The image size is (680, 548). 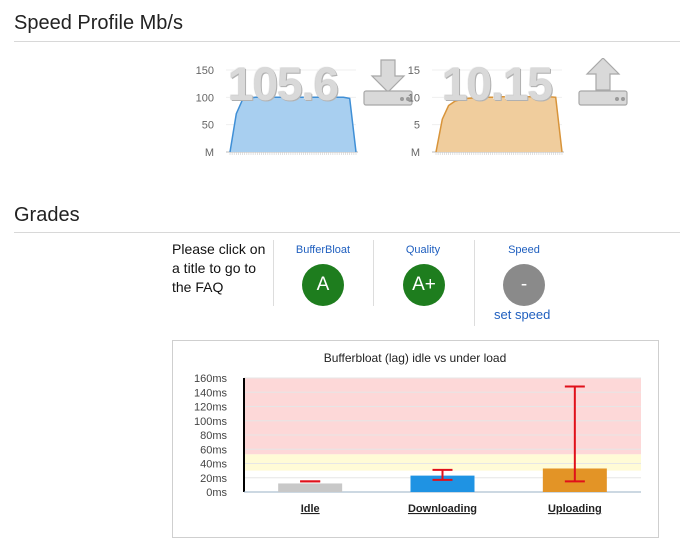 I want to click on chart-title: Bufferbloat (lag) idle vs under load, so click(x=415, y=358).